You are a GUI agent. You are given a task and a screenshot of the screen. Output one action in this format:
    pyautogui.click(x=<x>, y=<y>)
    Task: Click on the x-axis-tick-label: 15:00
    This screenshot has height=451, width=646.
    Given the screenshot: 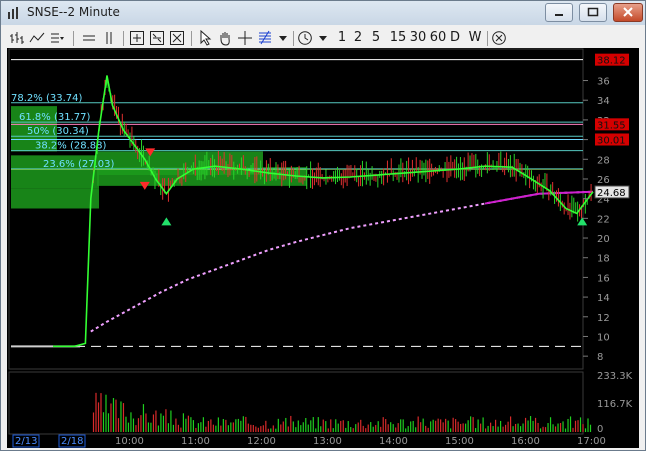 What is the action you would take?
    pyautogui.click(x=459, y=441)
    